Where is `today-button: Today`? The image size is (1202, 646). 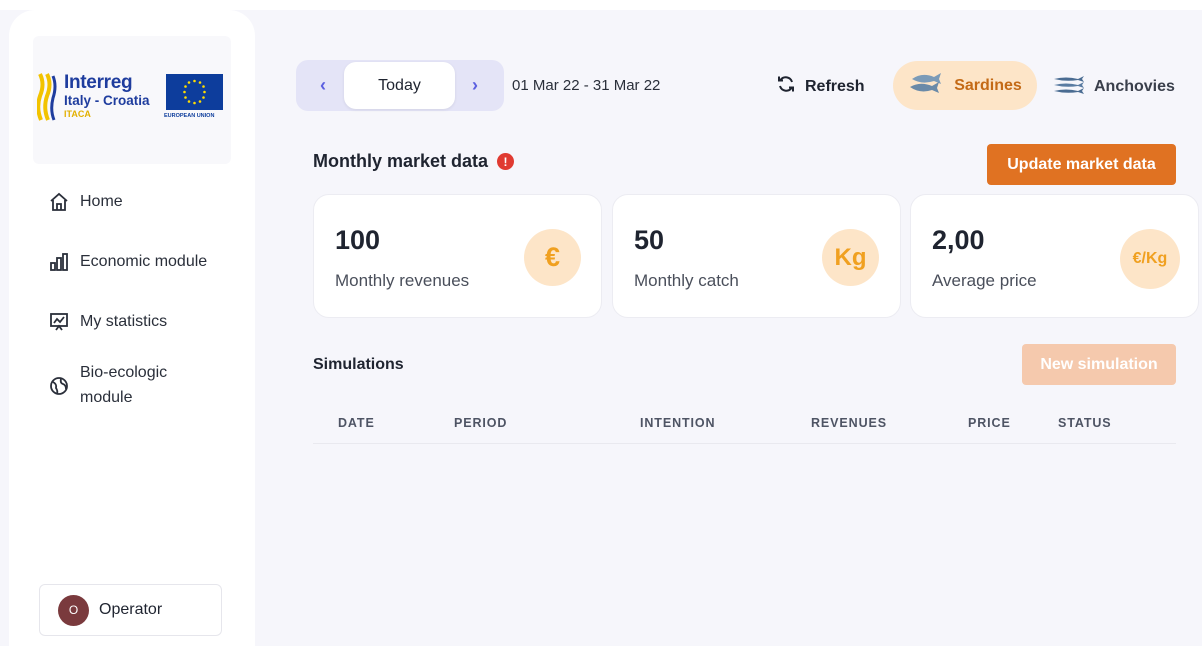 today-button: Today is located at coordinates (399, 85).